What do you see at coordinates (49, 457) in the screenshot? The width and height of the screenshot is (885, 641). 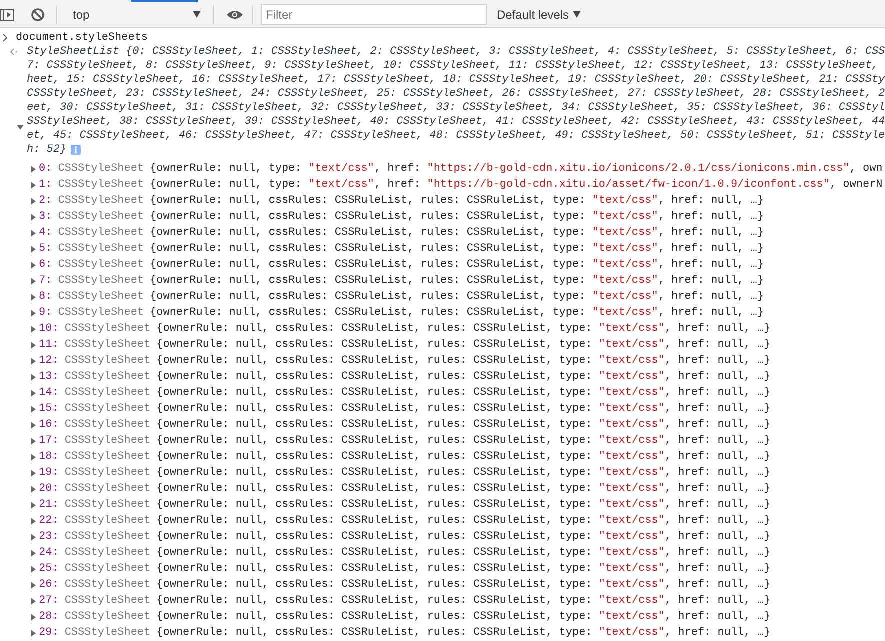 I see `property-index: 18:` at bounding box center [49, 457].